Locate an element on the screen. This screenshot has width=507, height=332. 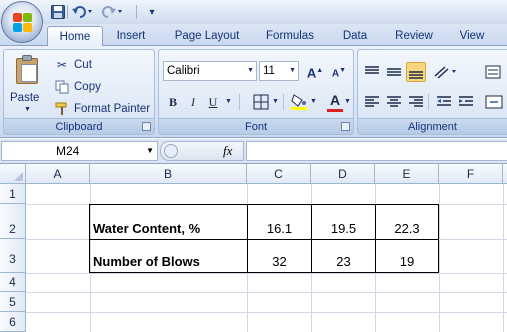
merge-center-button is located at coordinates (494, 102).